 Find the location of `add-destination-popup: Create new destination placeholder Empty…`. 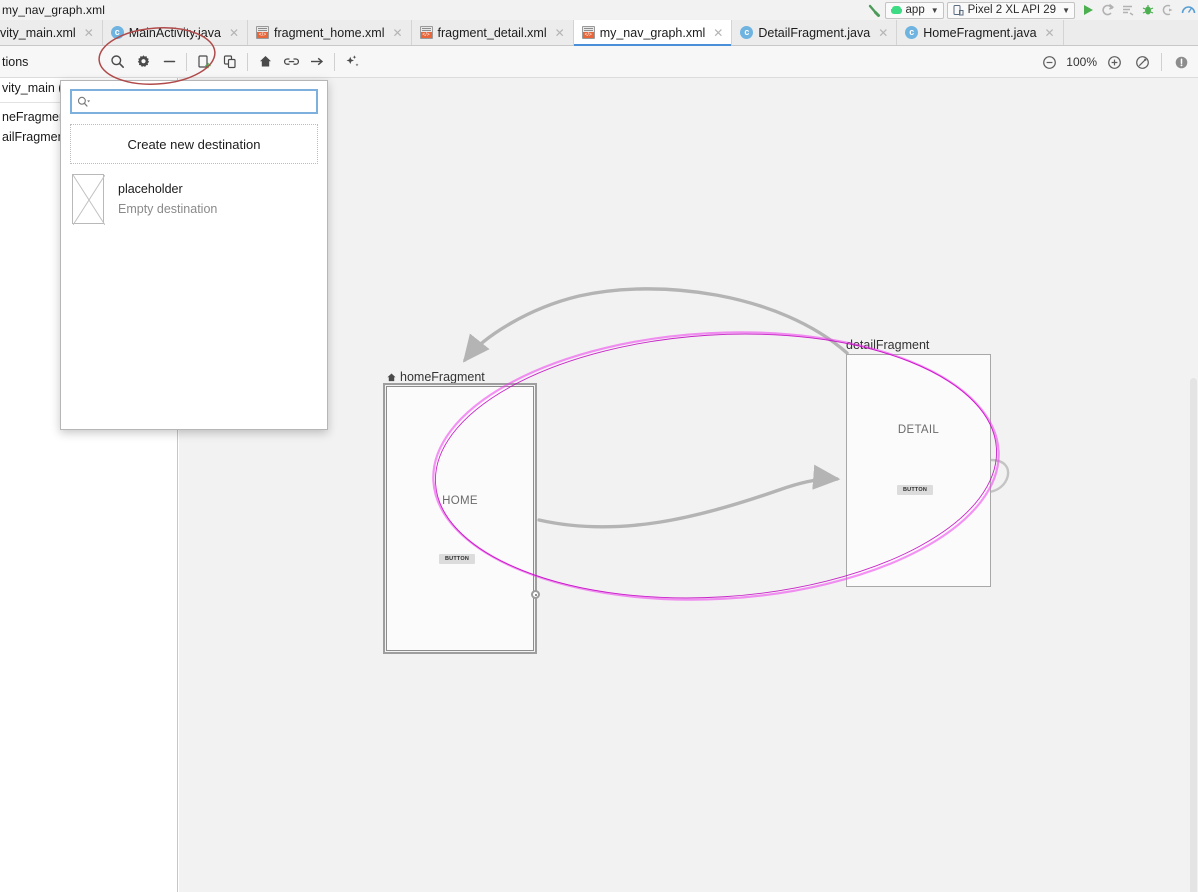

add-destination-popup: Create new destination placeholder Empty… is located at coordinates (194, 255).